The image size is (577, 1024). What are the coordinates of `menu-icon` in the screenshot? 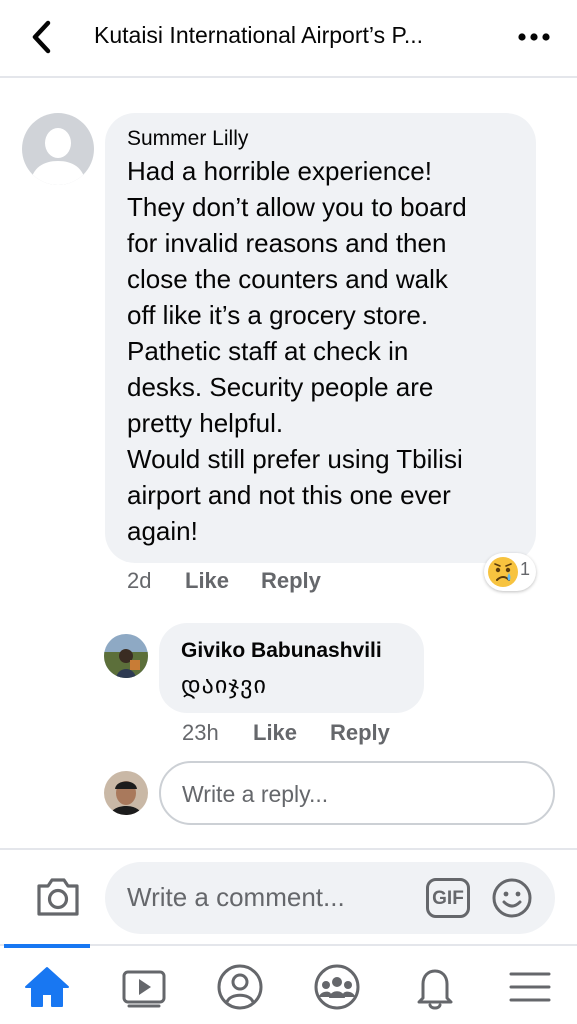 It's located at (530, 987).